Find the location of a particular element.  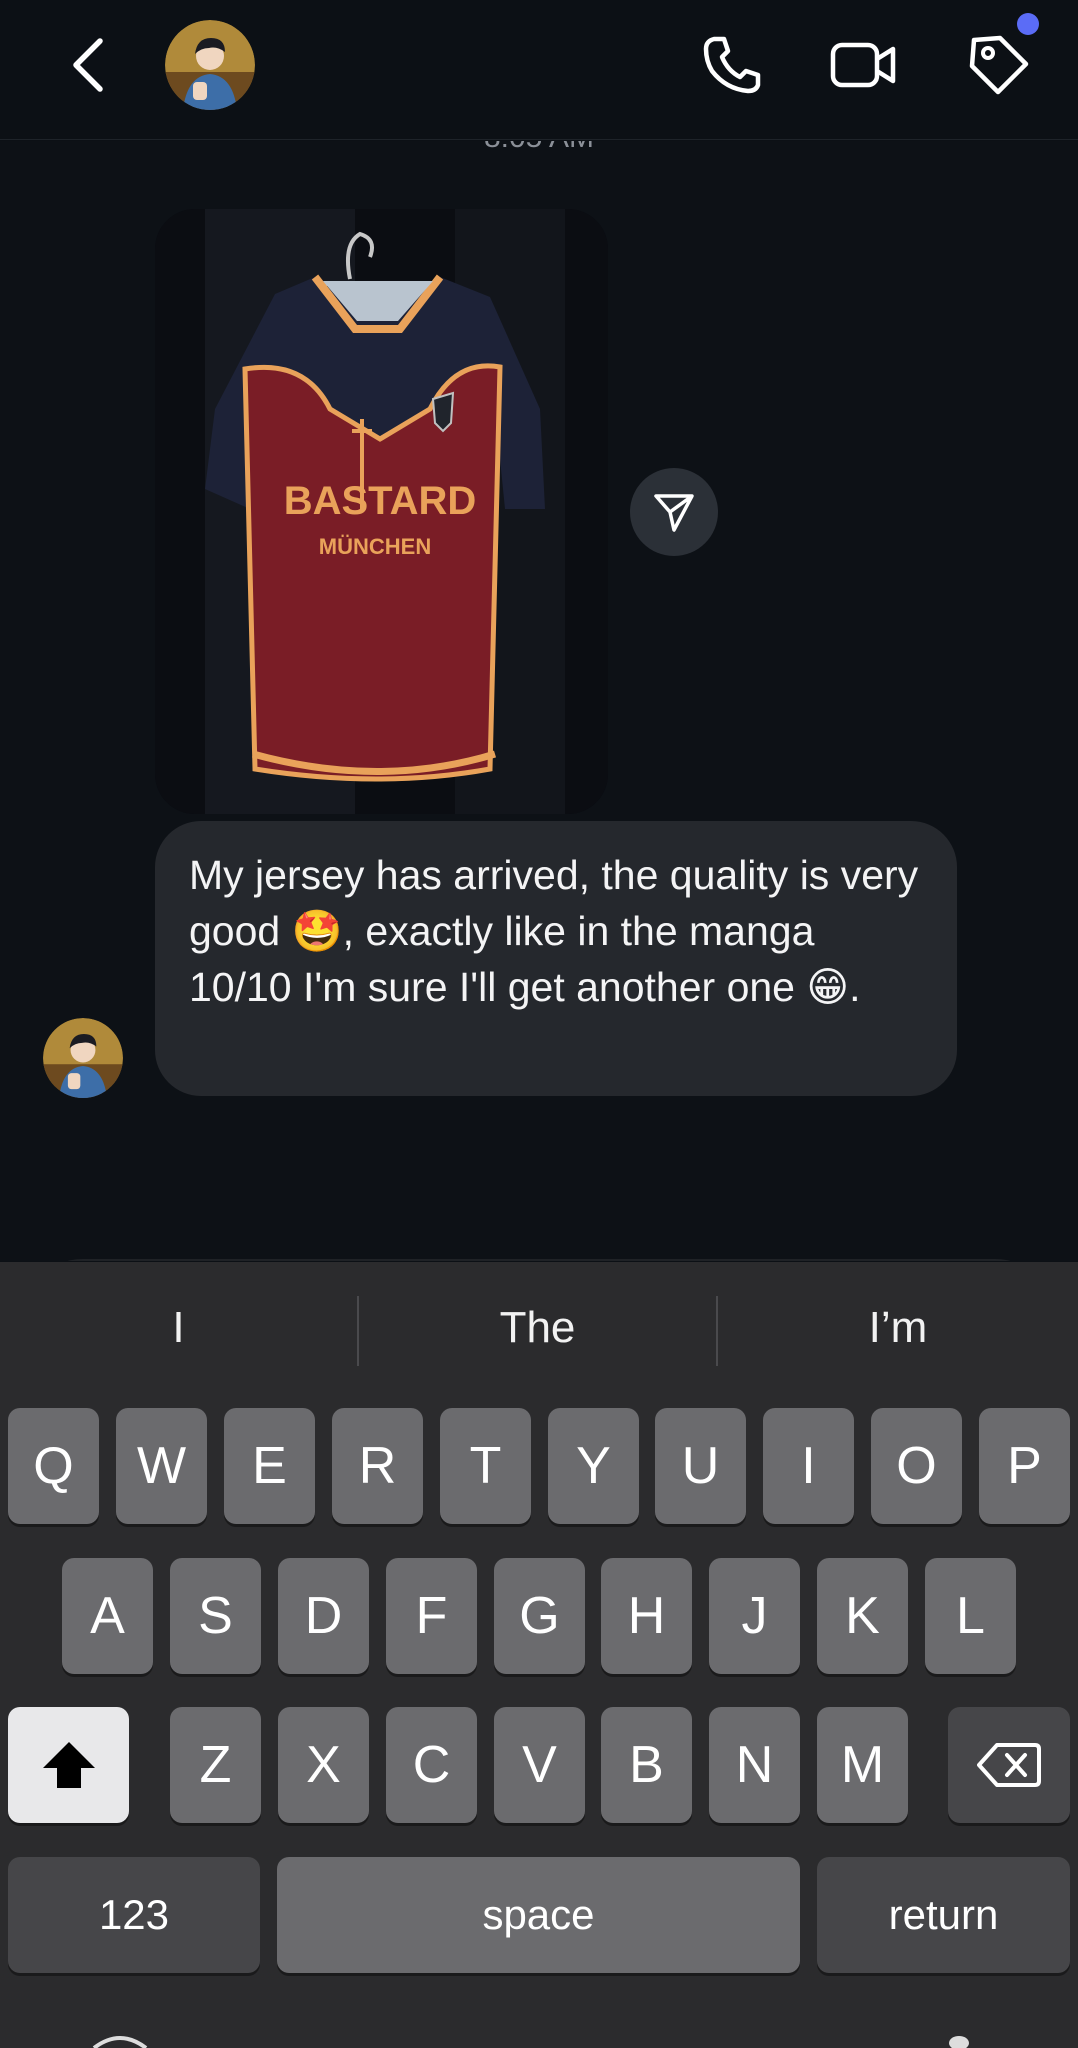

key-t: T is located at coordinates (485, 1466).